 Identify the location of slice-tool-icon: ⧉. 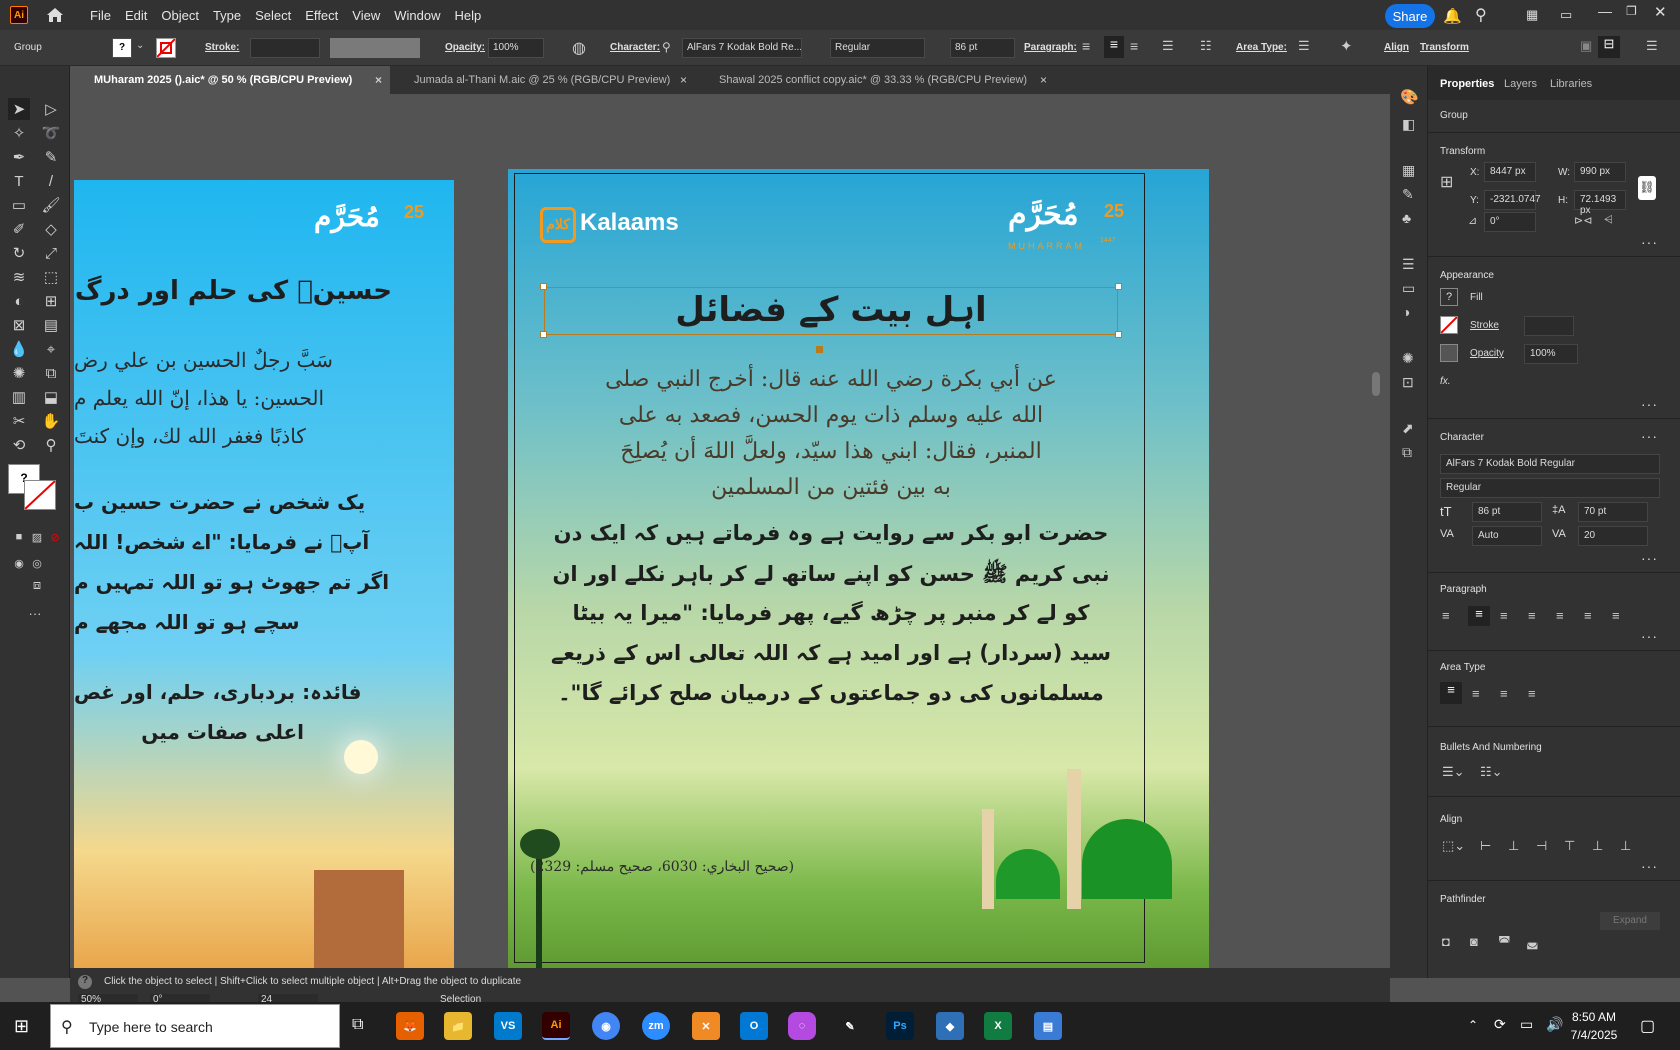
(51, 373).